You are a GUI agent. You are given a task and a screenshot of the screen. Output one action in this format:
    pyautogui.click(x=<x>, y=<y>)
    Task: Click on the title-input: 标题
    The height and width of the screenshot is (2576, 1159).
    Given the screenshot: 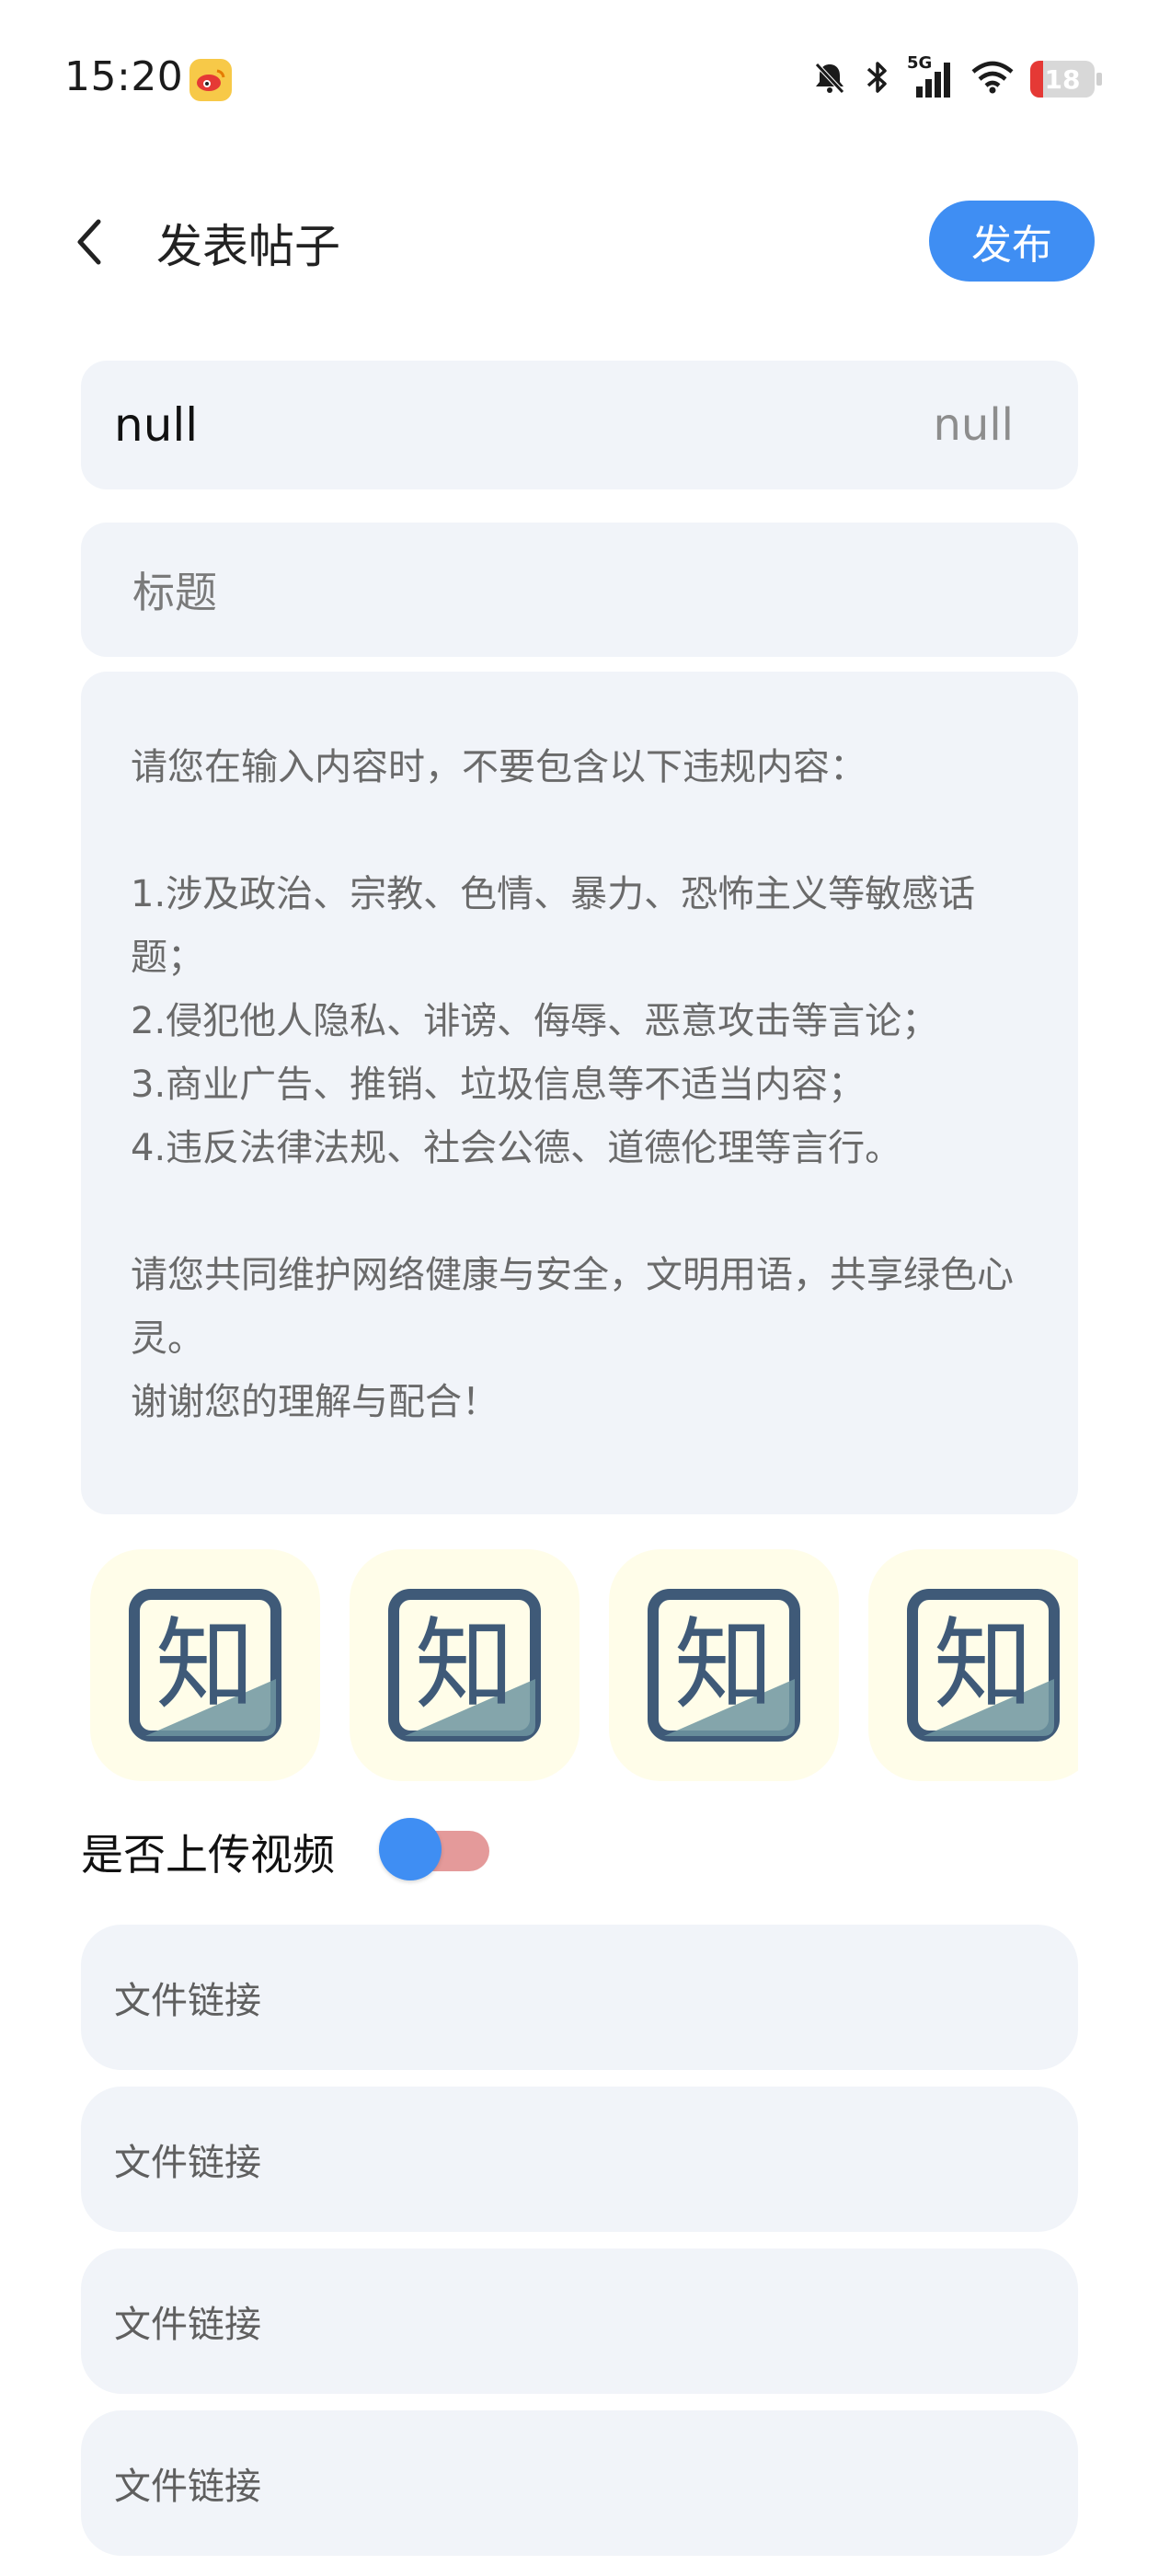 What is the action you would take?
    pyautogui.click(x=579, y=590)
    